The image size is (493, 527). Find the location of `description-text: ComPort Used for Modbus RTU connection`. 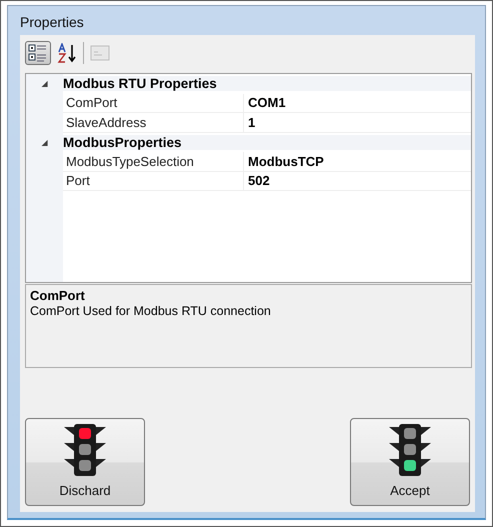

description-text: ComPort Used for Modbus RTU connection is located at coordinates (151, 311).